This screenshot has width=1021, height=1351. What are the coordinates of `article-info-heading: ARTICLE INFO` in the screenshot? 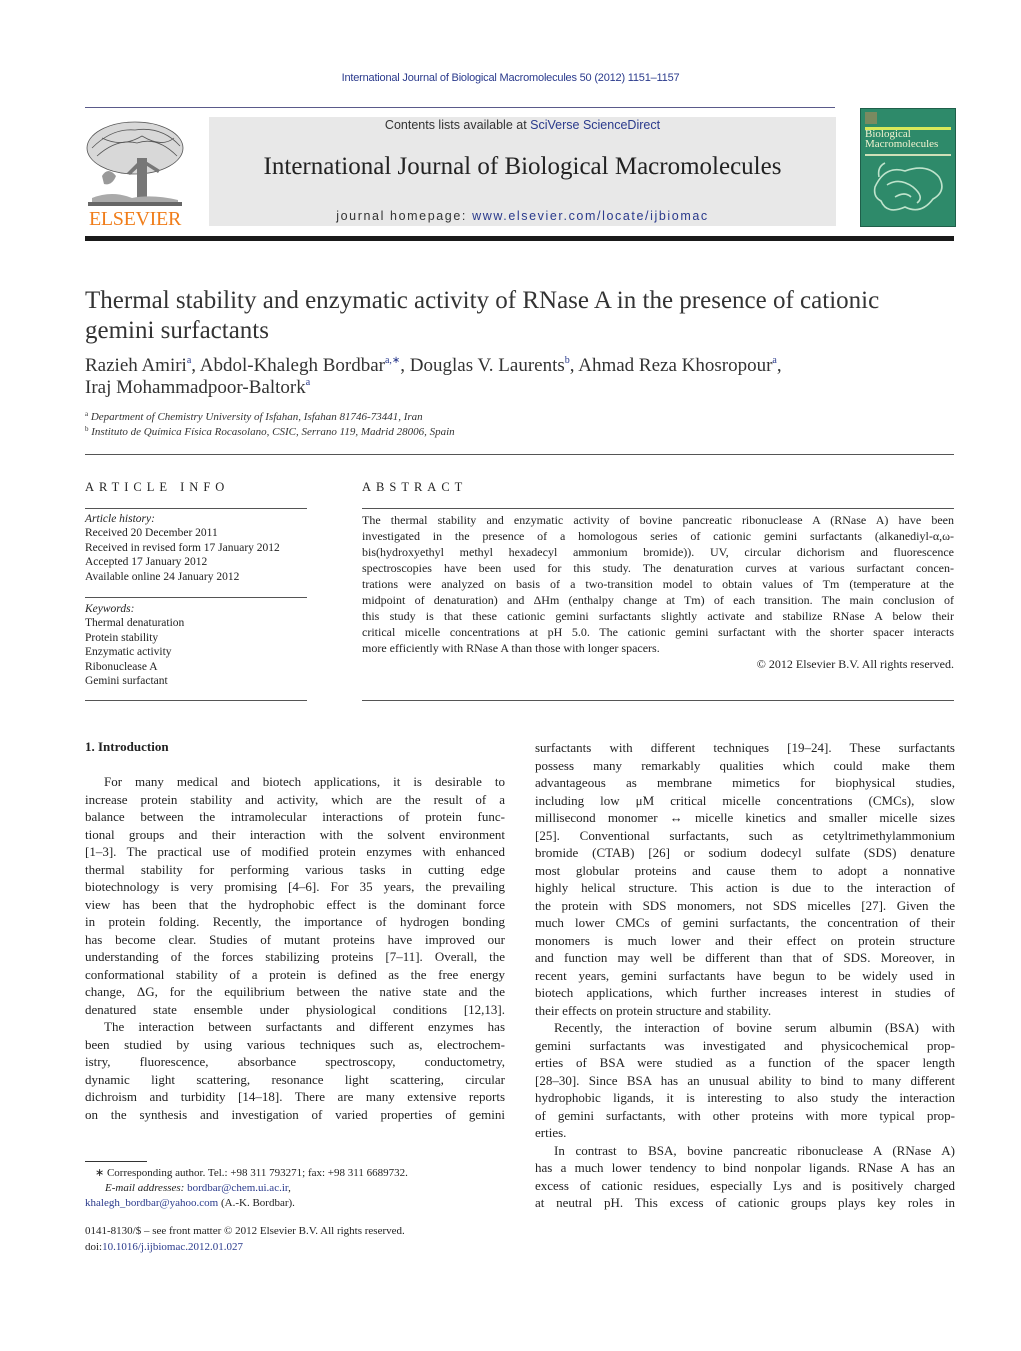 It's located at (157, 487).